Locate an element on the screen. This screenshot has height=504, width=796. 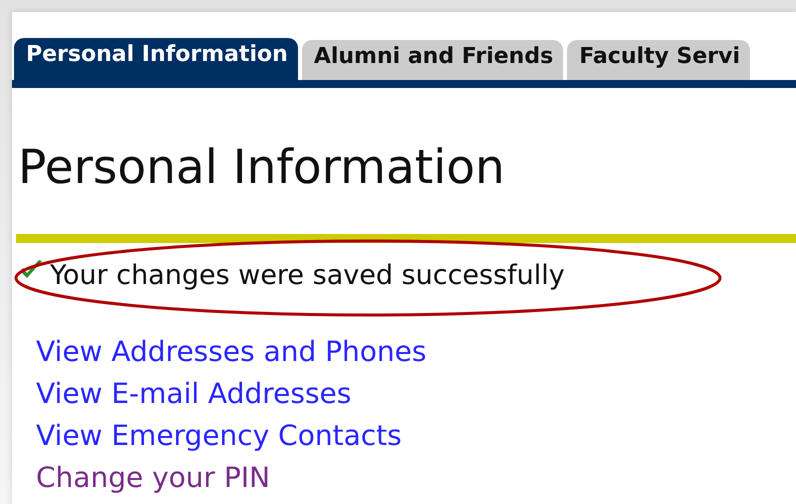
menu-link: View Addresses and Phones is located at coordinates (231, 352).